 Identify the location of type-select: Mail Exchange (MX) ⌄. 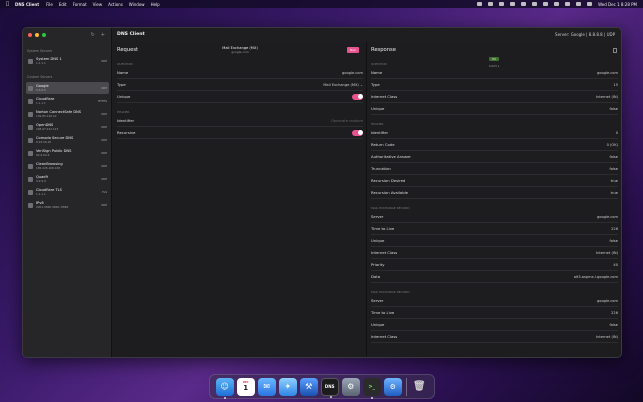
(343, 85).